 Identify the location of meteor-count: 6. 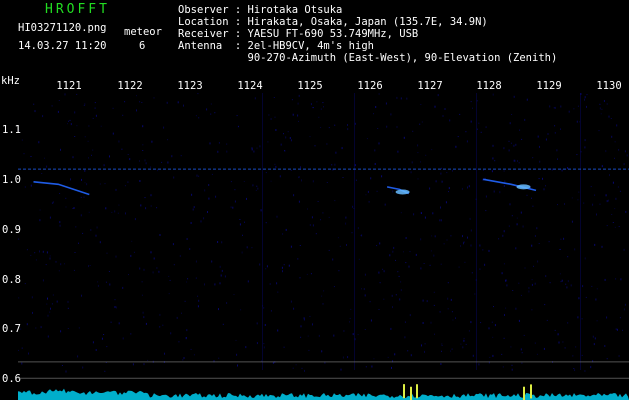
(142, 46).